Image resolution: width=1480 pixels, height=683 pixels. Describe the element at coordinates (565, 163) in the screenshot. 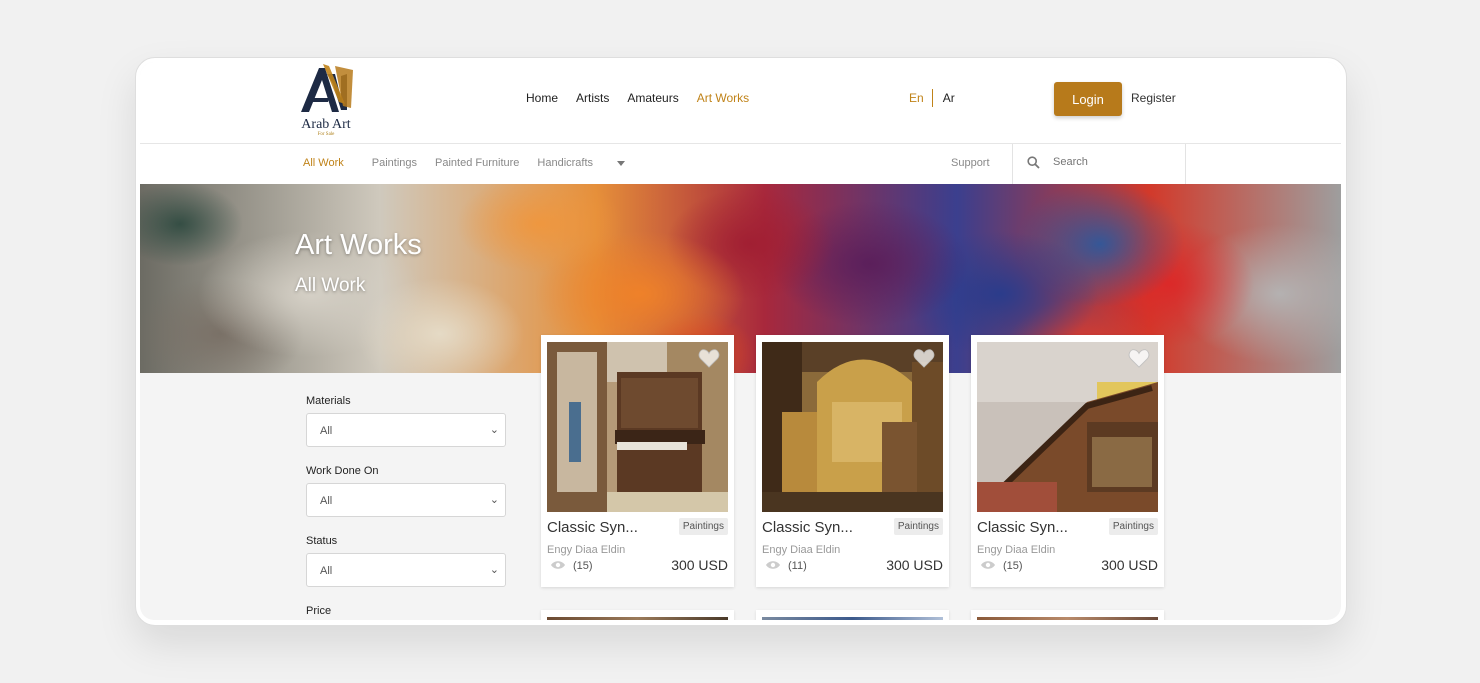

I see `category-handicrafts-label: Handicrafts` at that location.